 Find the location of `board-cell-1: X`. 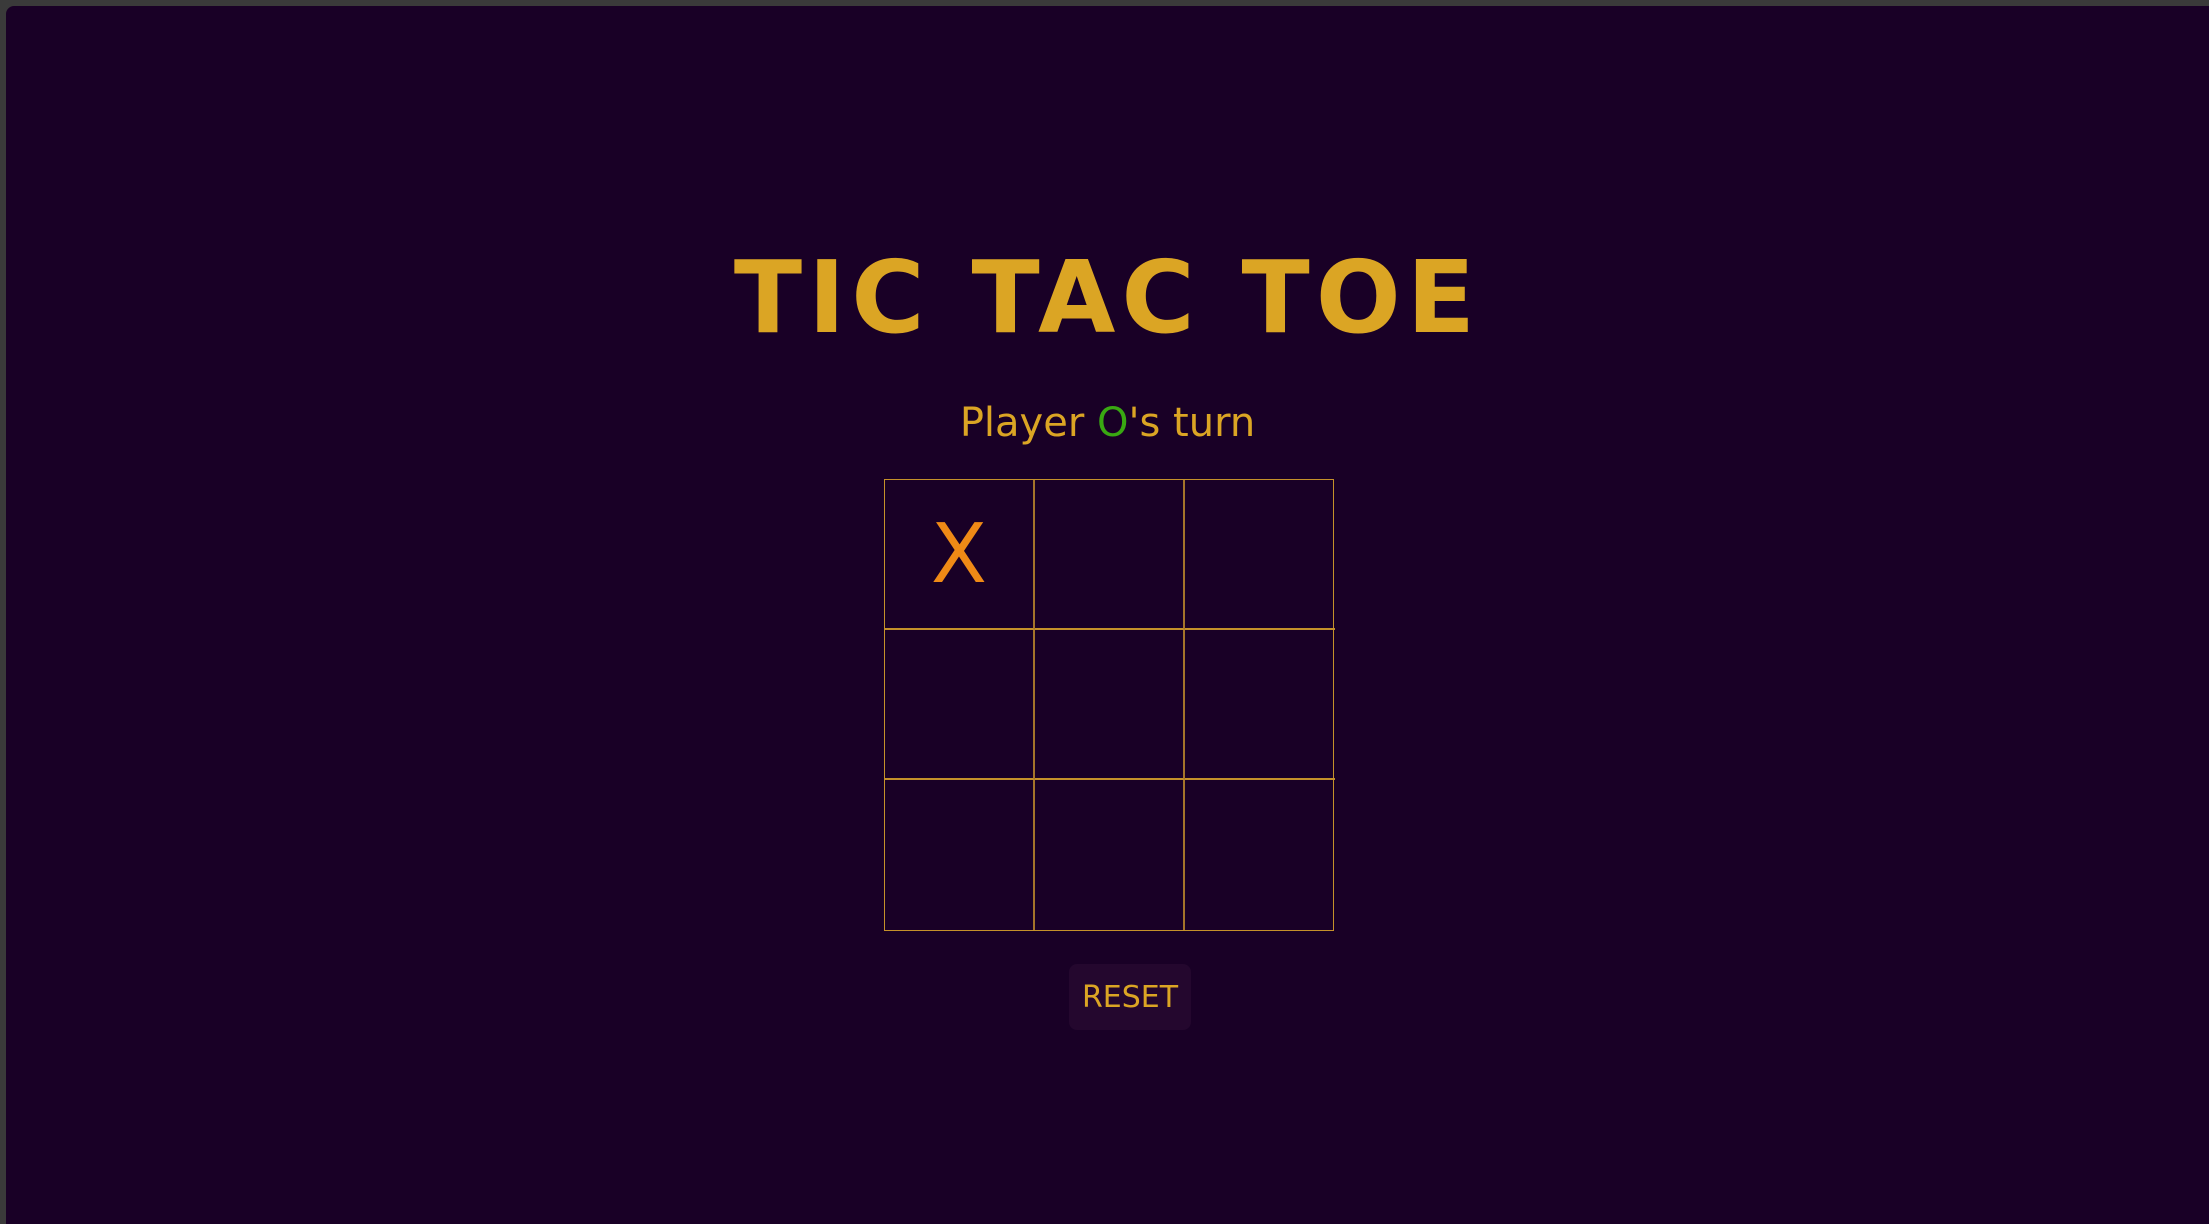

board-cell-1: X is located at coordinates (960, 555).